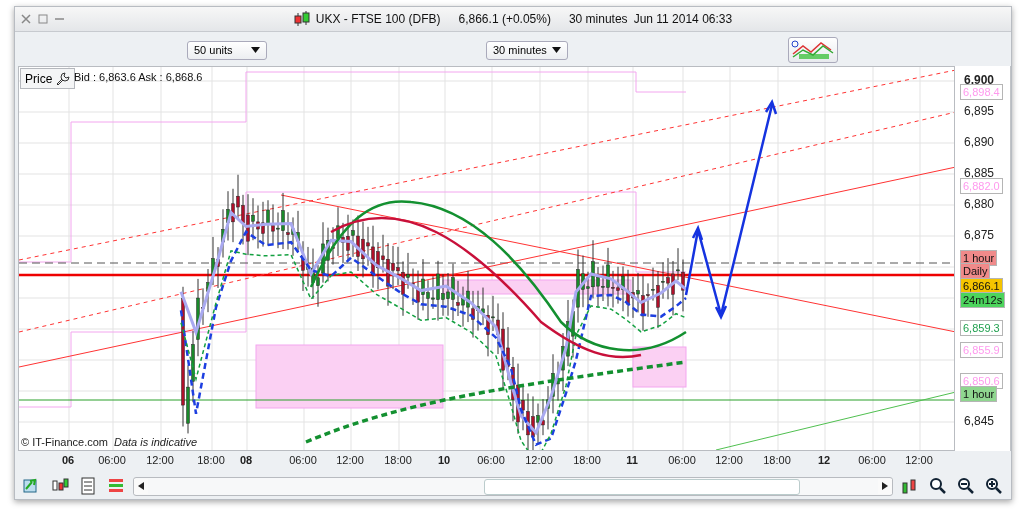 Image resolution: width=1026 pixels, height=521 pixels. I want to click on time-axis-label: 06, so click(68, 460).